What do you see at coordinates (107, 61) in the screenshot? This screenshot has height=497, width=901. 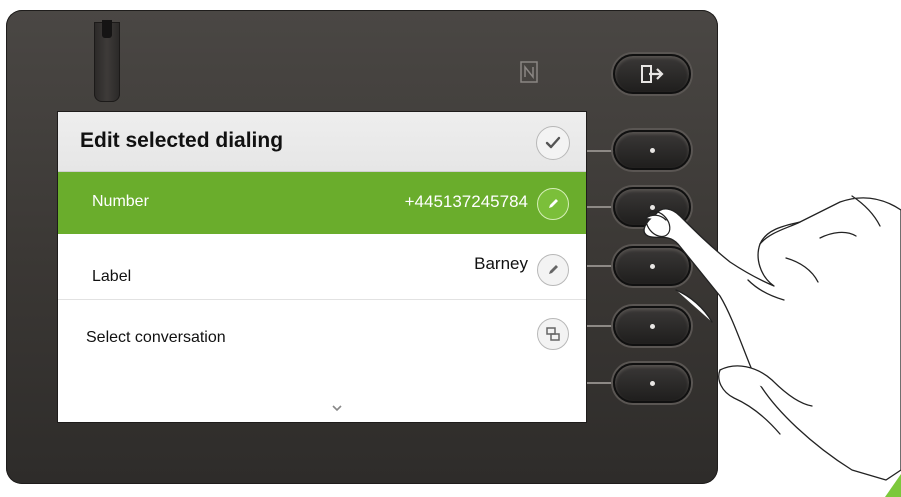 I see `handset-slot` at bounding box center [107, 61].